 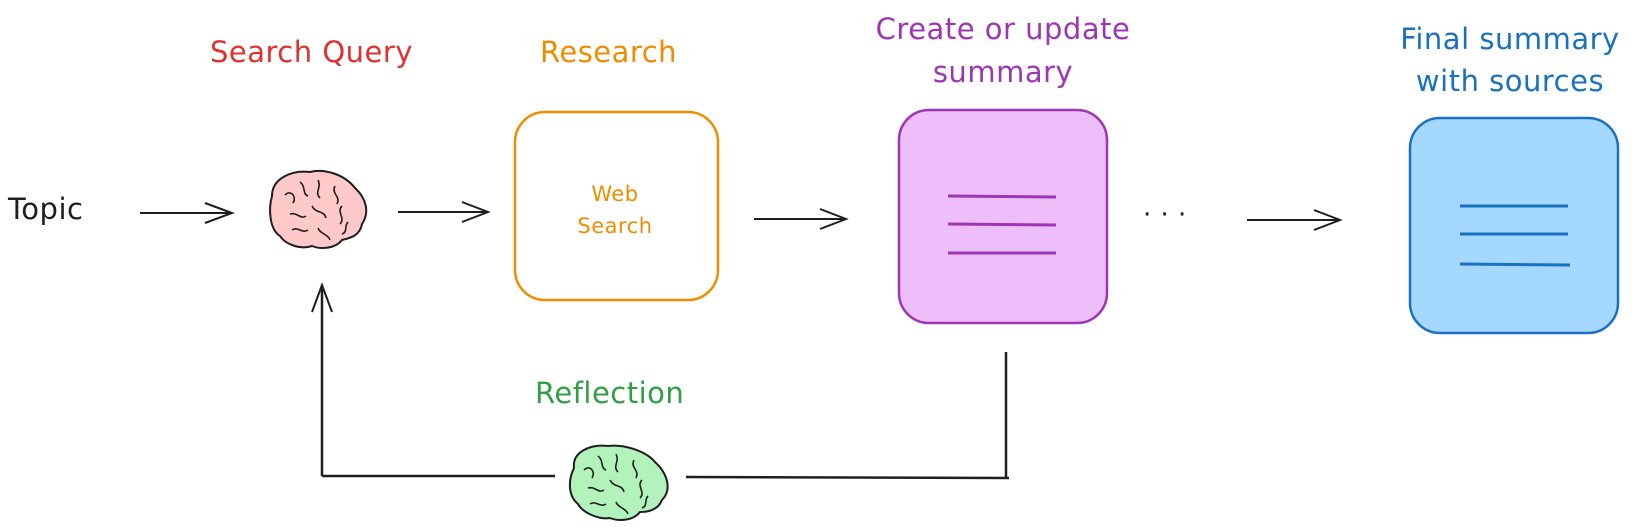 I want to click on arrow-ellipsis-to-final, so click(x=1295, y=220).